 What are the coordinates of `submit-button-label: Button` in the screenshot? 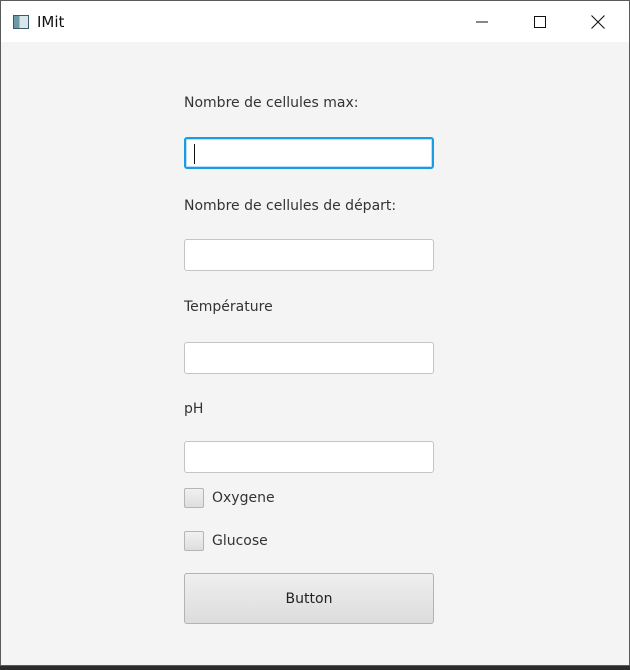 It's located at (309, 598).